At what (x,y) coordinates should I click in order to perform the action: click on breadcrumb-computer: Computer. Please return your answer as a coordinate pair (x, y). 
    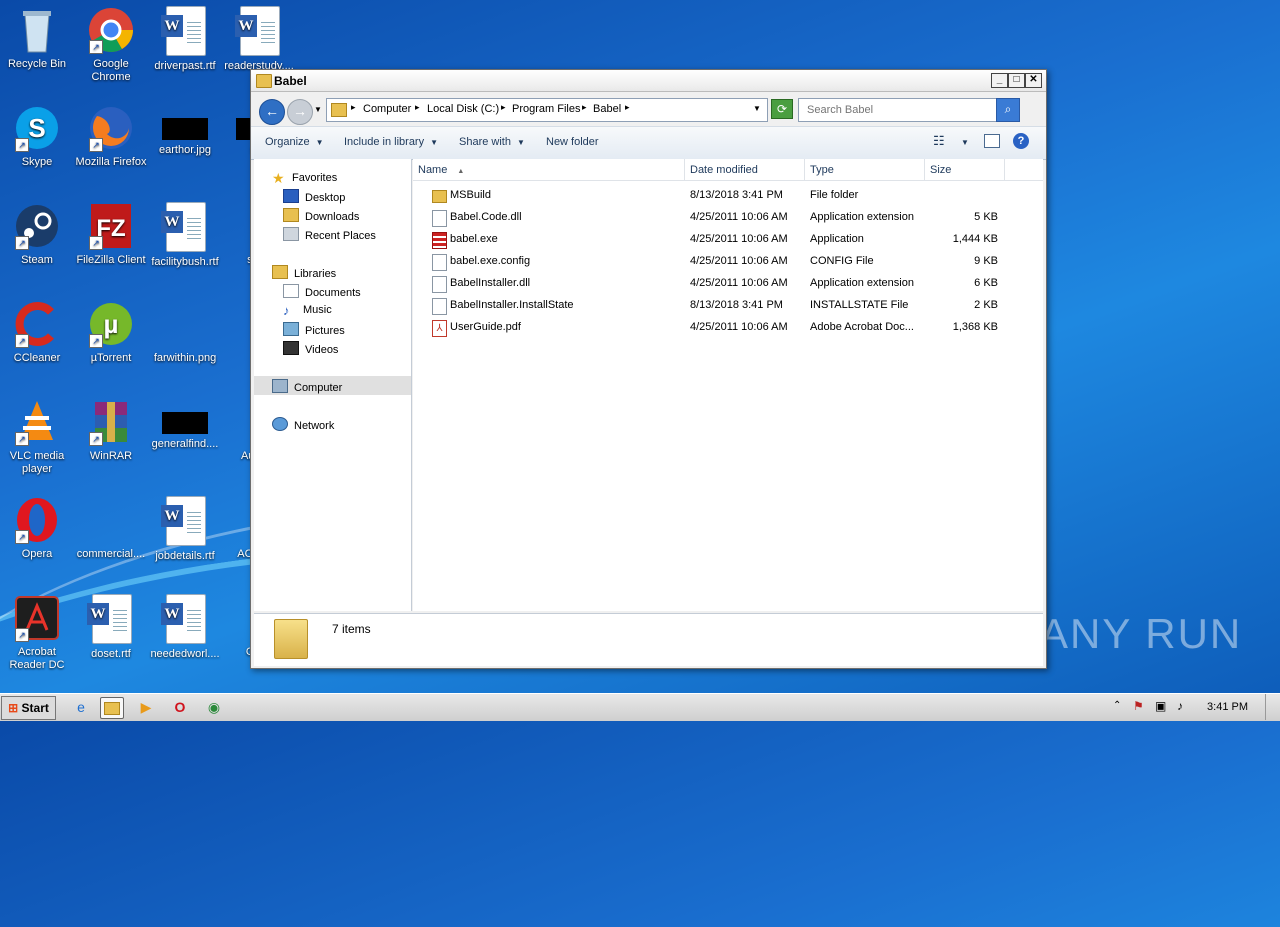
    Looking at the image, I should click on (387, 109).